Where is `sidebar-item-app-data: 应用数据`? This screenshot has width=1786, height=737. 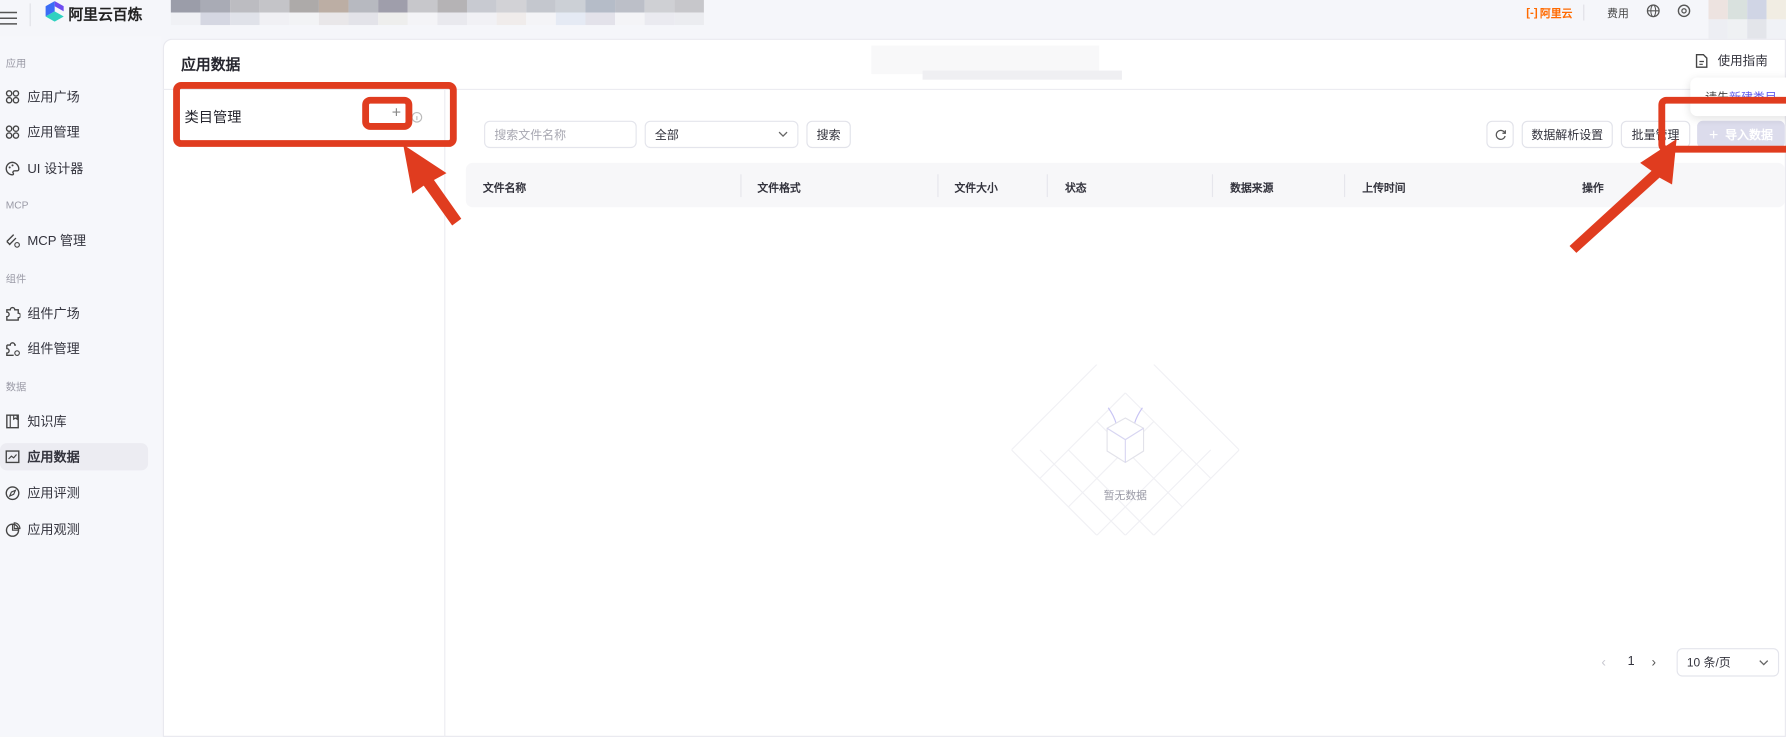
sidebar-item-app-data: 应用数据 is located at coordinates (74, 457).